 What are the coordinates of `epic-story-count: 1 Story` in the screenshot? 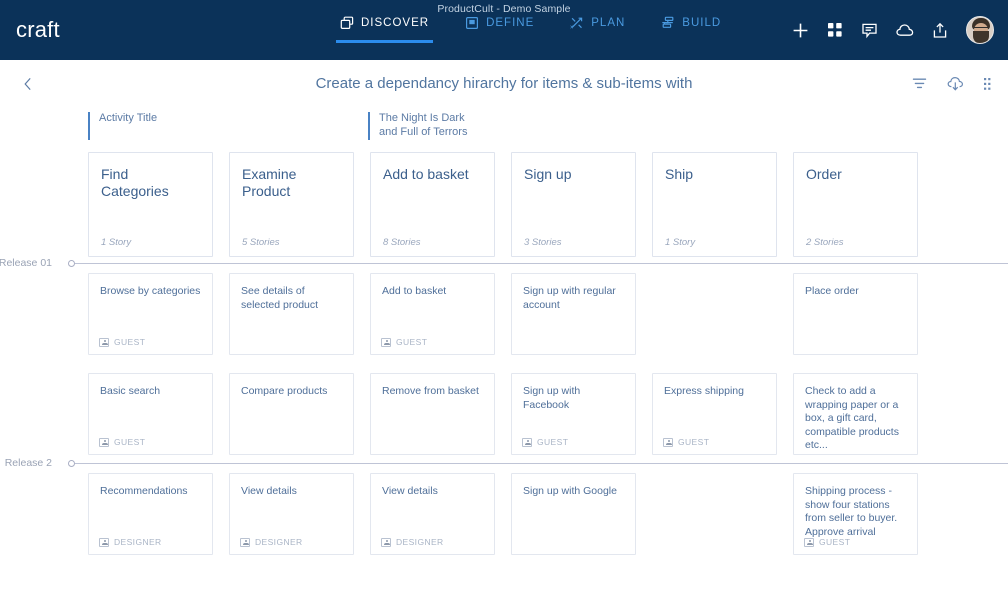 It's located at (680, 242).